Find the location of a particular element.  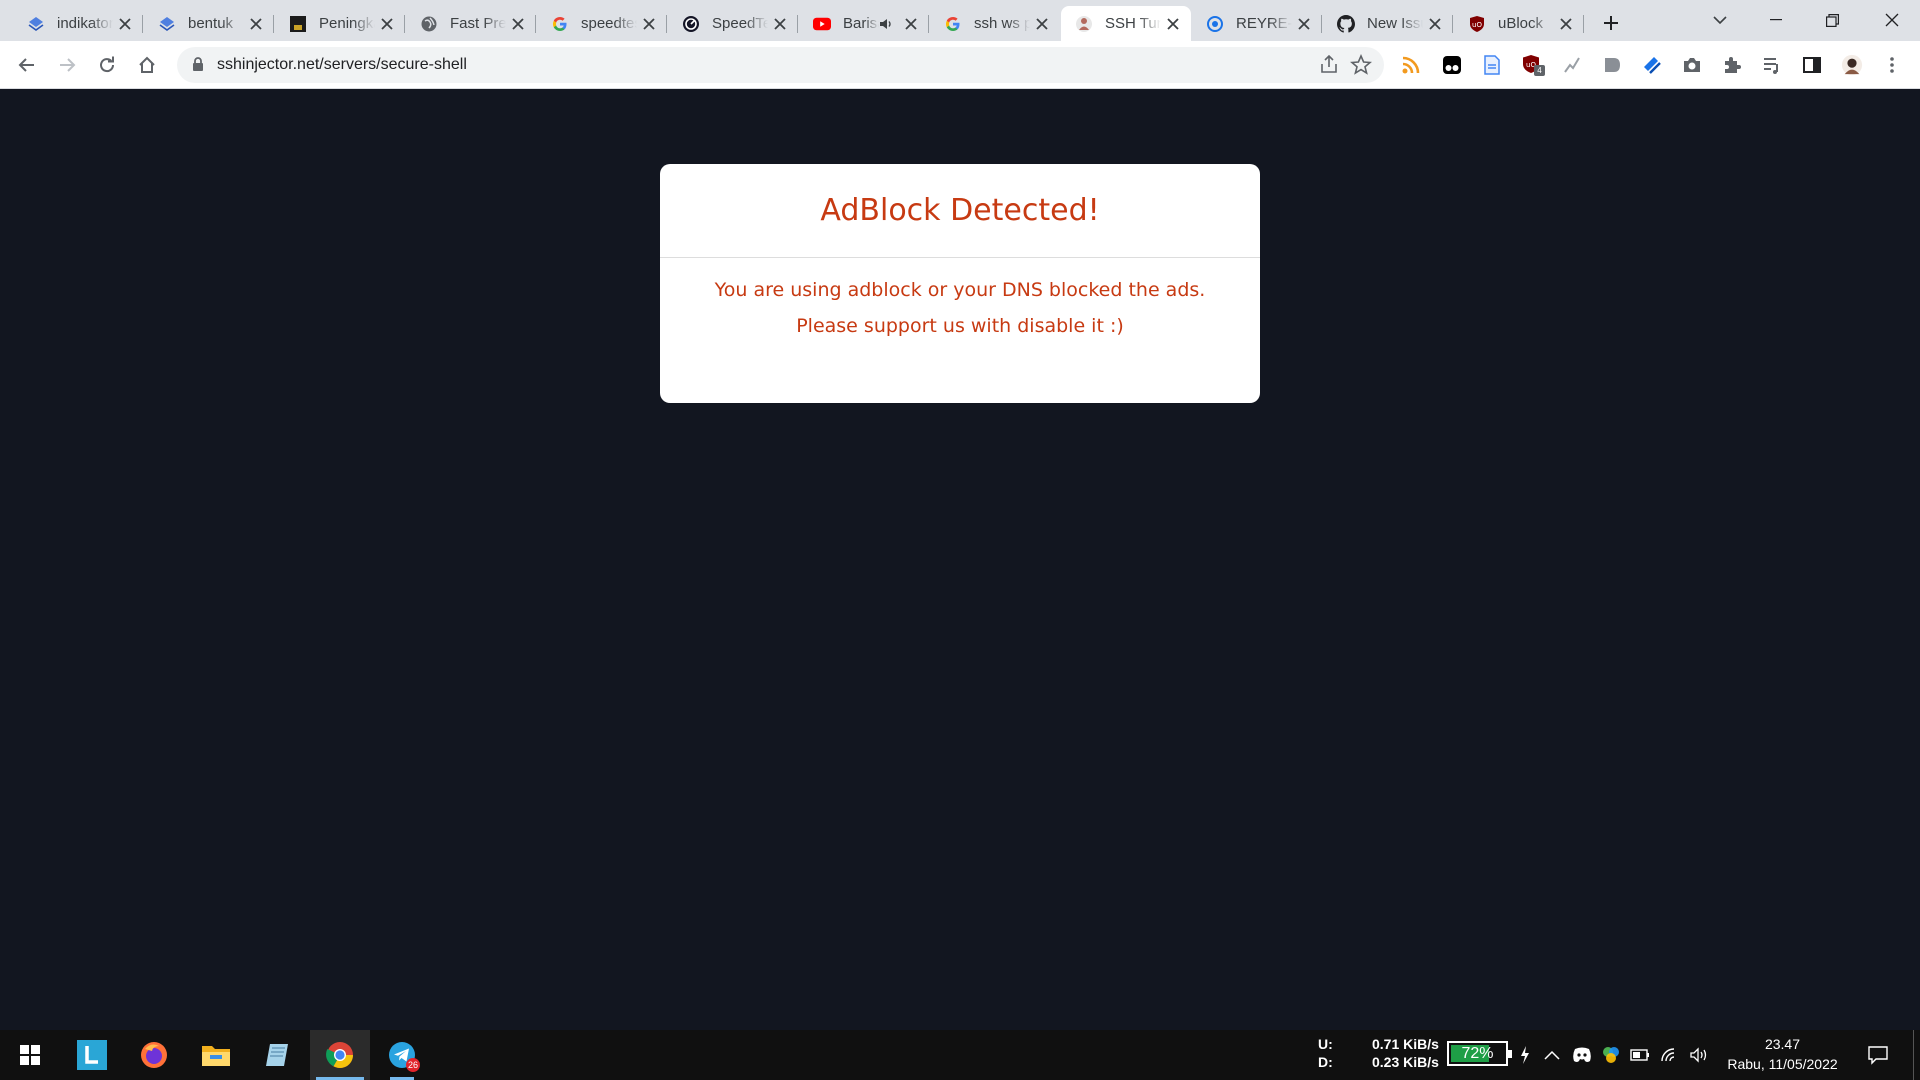

battery-saver-icon is located at coordinates (1640, 1055).